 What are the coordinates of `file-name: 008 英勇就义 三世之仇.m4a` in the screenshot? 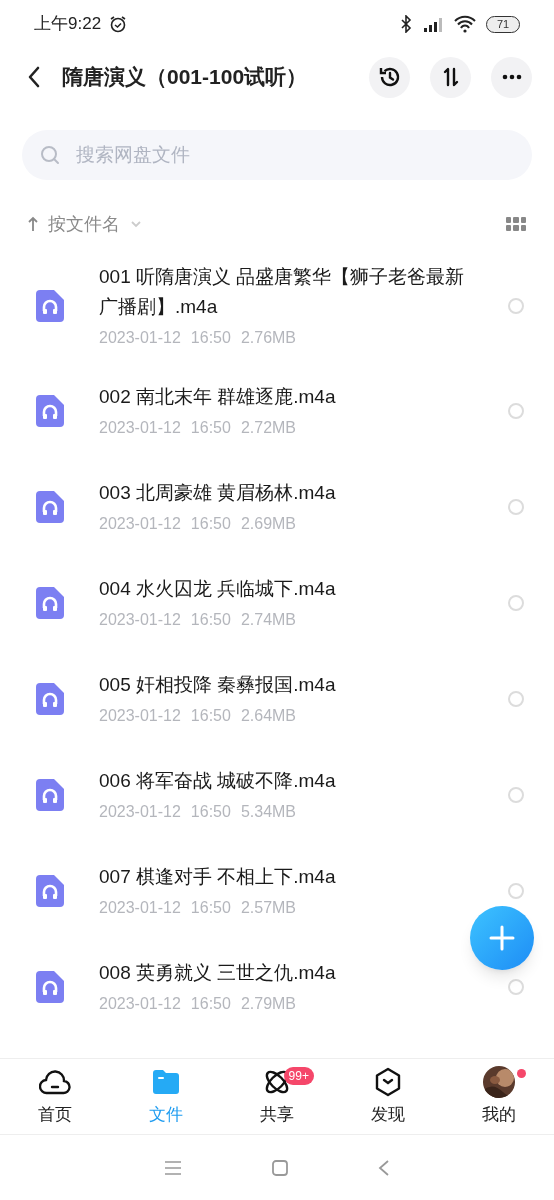 It's located at (218, 973).